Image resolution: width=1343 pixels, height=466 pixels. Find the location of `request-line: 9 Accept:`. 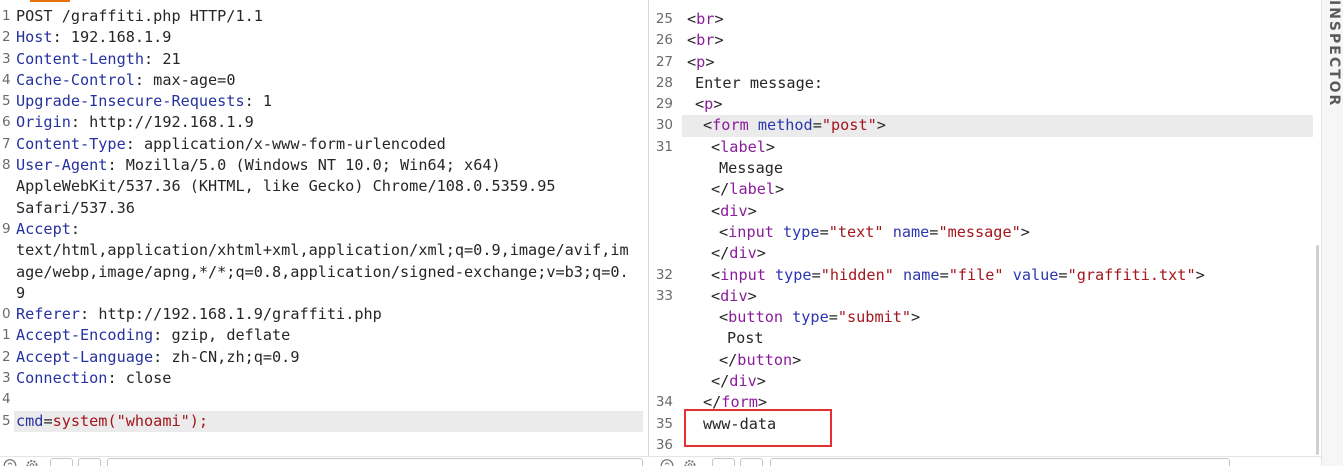

request-line: 9 Accept: is located at coordinates (324, 229).